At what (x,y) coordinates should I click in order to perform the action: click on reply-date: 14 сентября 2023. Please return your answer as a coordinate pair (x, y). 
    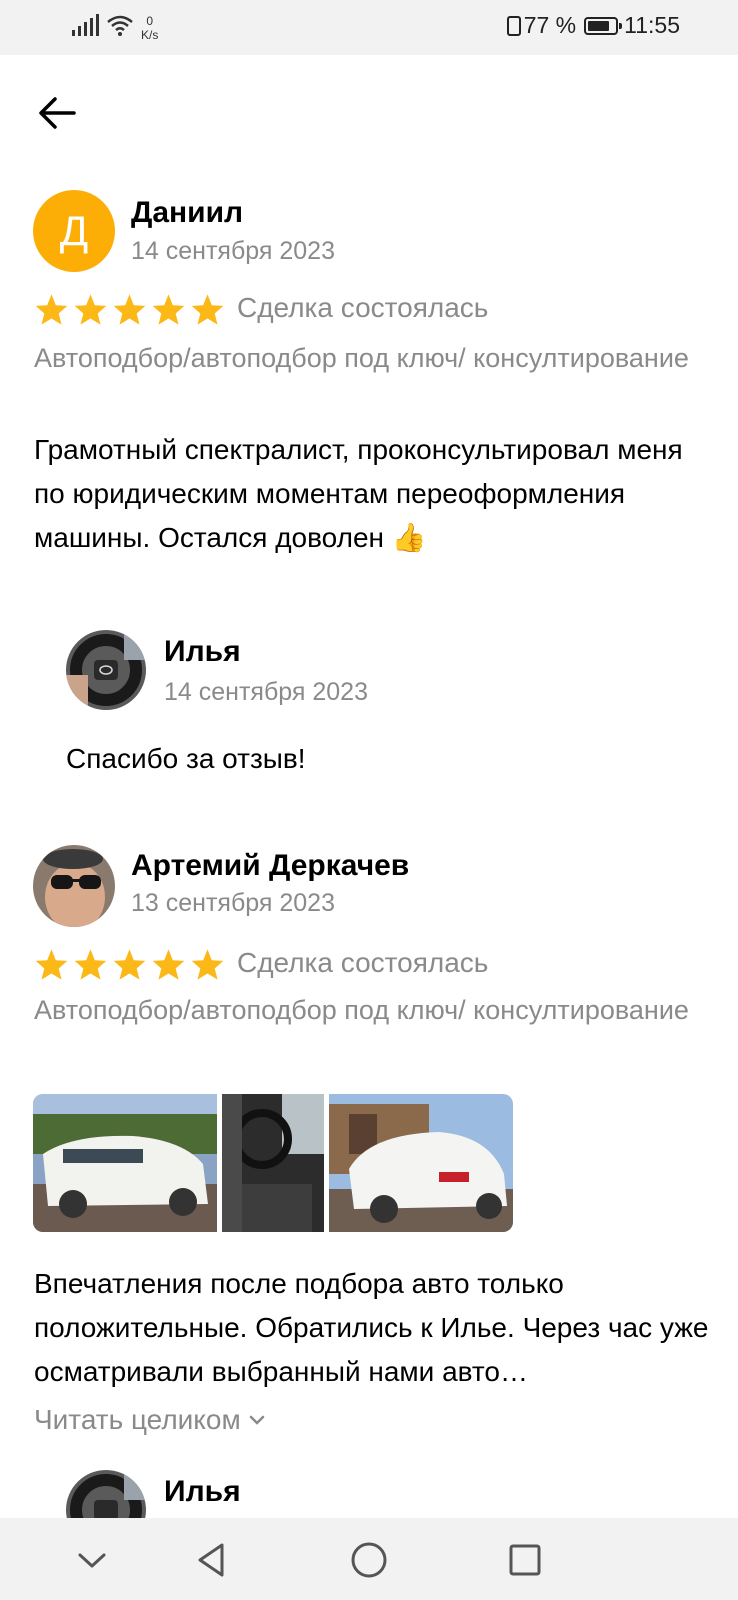
    Looking at the image, I should click on (266, 692).